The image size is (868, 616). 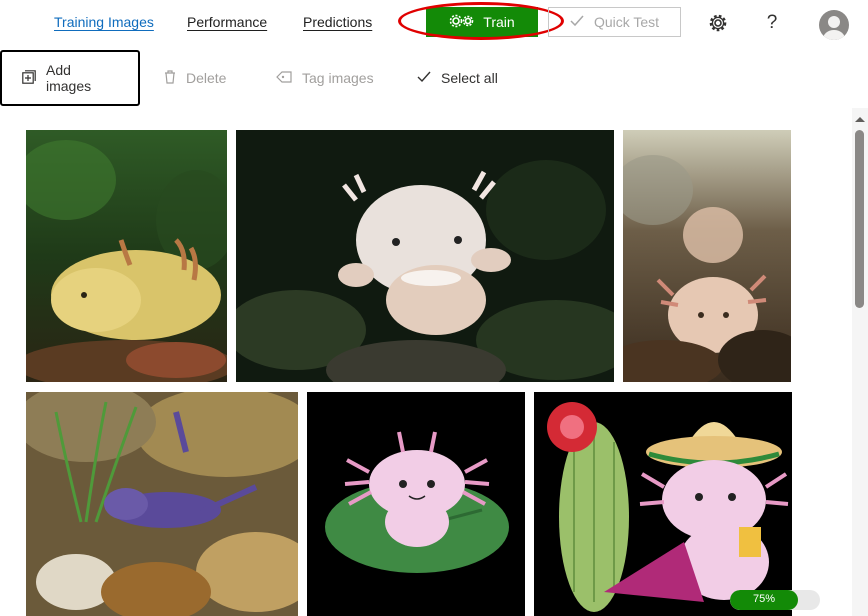 I want to click on quick-test-label: Quick Test, so click(x=626, y=22).